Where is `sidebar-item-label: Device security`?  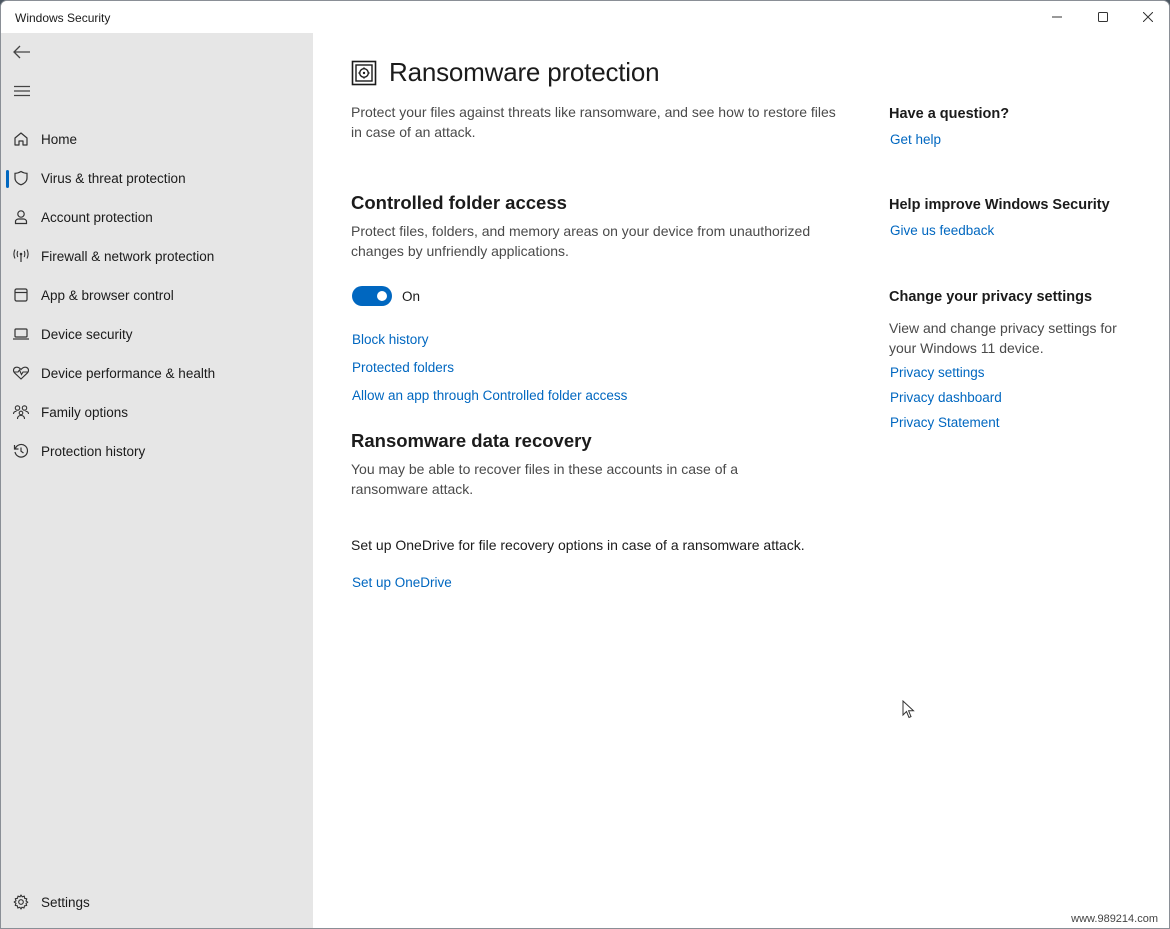
sidebar-item-label: Device security is located at coordinates (87, 334).